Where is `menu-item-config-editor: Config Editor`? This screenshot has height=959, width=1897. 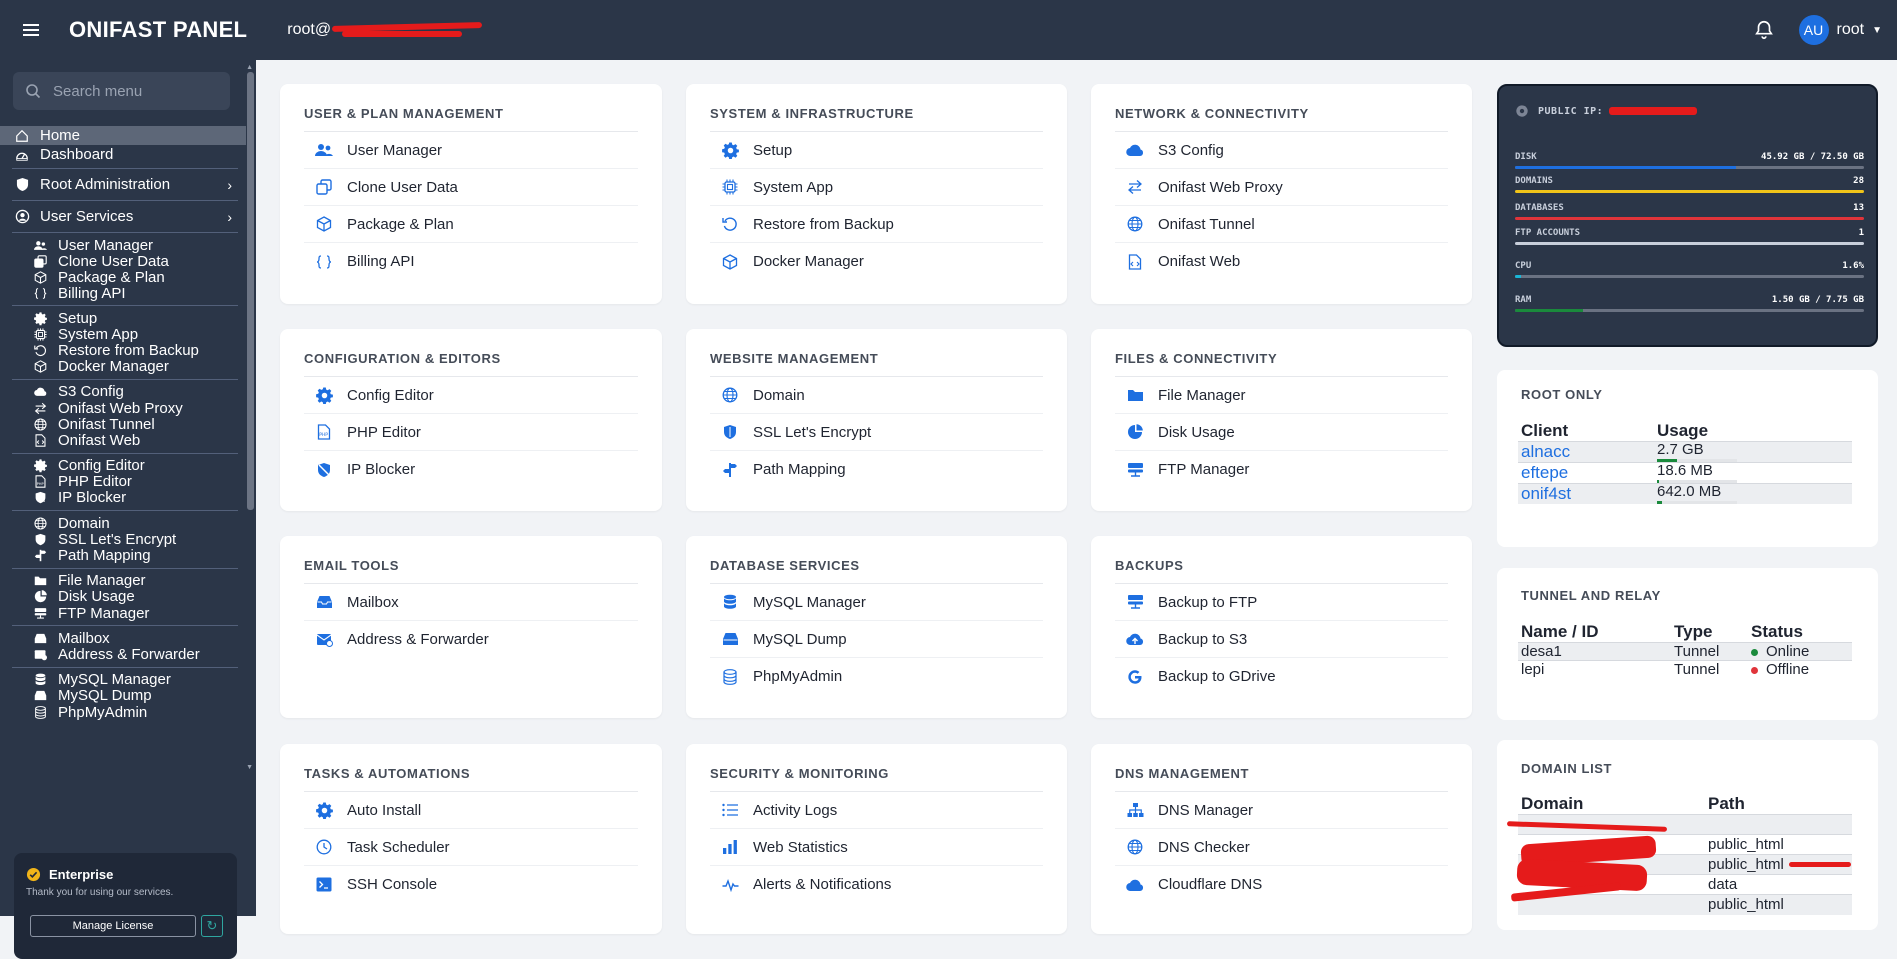 menu-item-config-editor: Config Editor is located at coordinates (471, 395).